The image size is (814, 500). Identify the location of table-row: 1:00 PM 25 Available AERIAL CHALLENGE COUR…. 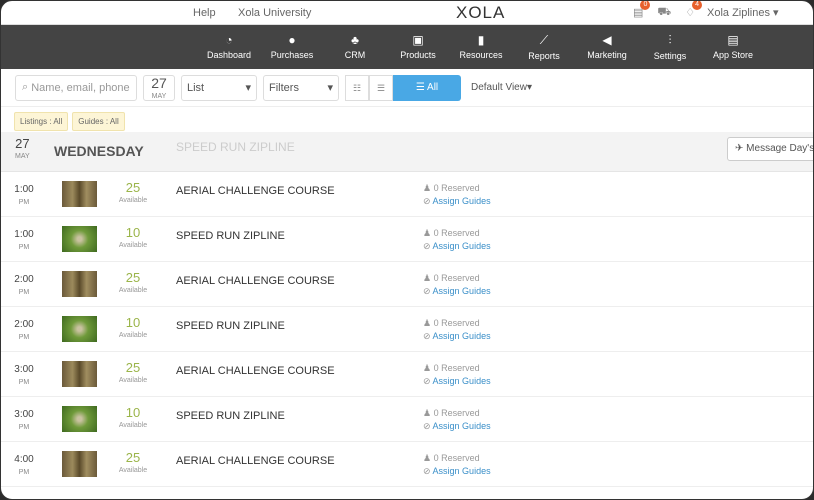
(407, 194).